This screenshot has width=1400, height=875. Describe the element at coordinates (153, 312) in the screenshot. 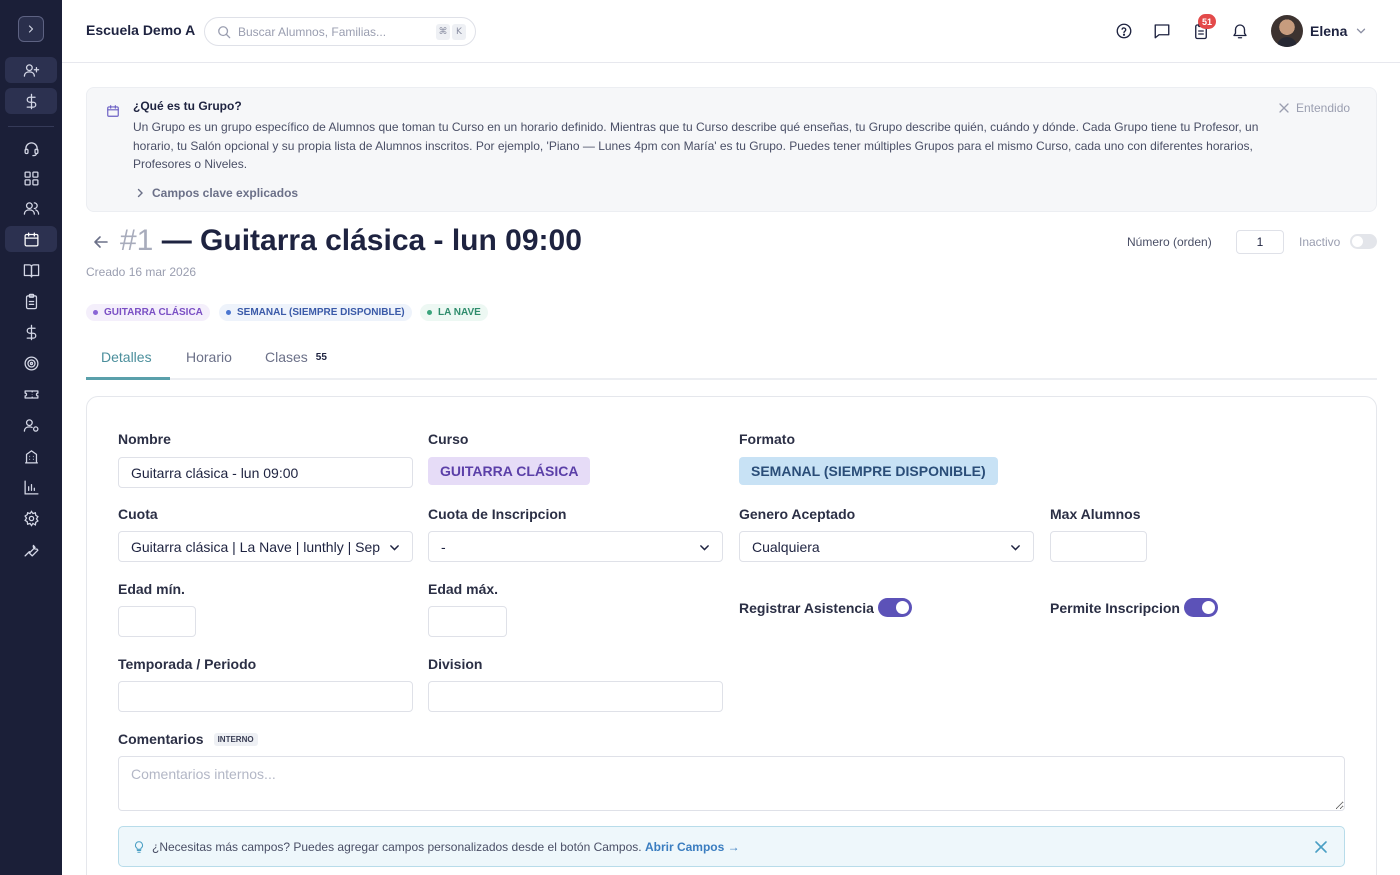

I see `tag-label: GUITARRA CLÁSICA` at that location.